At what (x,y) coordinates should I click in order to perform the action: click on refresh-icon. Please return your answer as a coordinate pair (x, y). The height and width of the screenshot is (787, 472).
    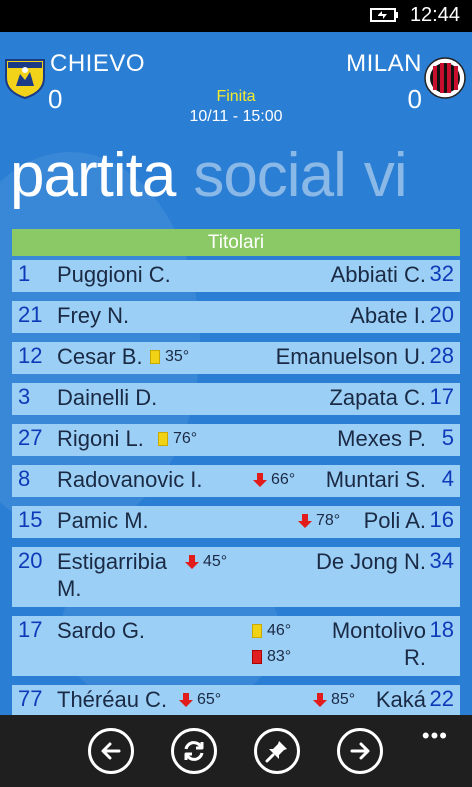
    Looking at the image, I should click on (194, 751).